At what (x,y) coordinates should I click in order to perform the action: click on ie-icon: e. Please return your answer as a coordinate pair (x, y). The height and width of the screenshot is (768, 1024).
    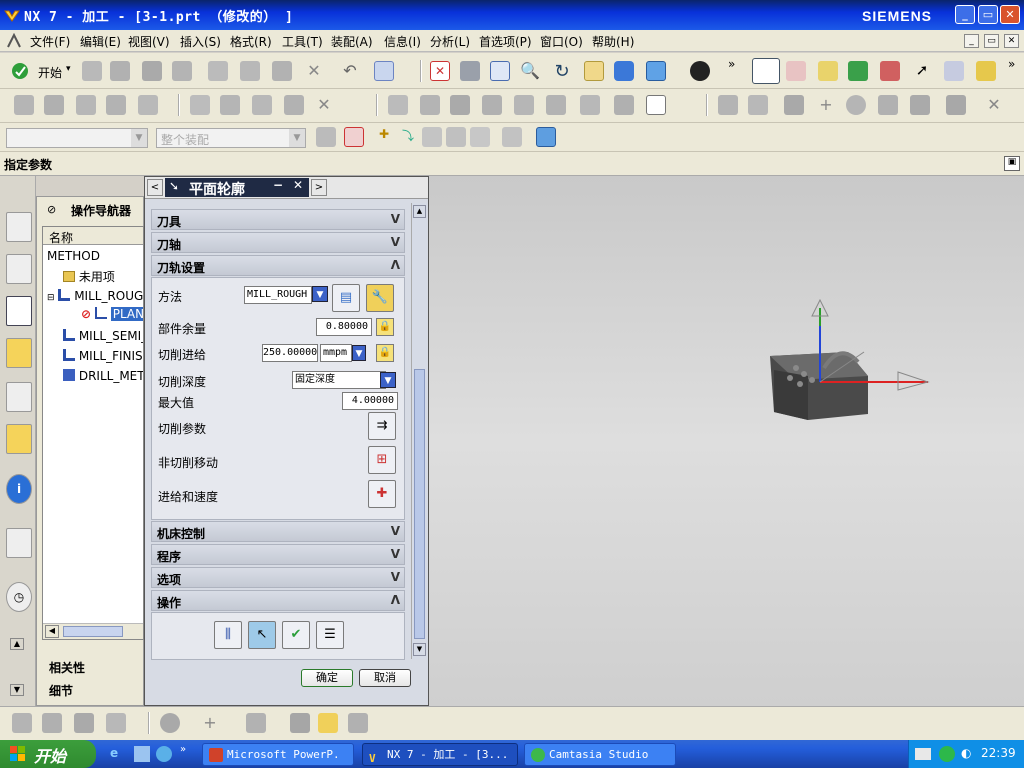
    Looking at the image, I should click on (118, 754).